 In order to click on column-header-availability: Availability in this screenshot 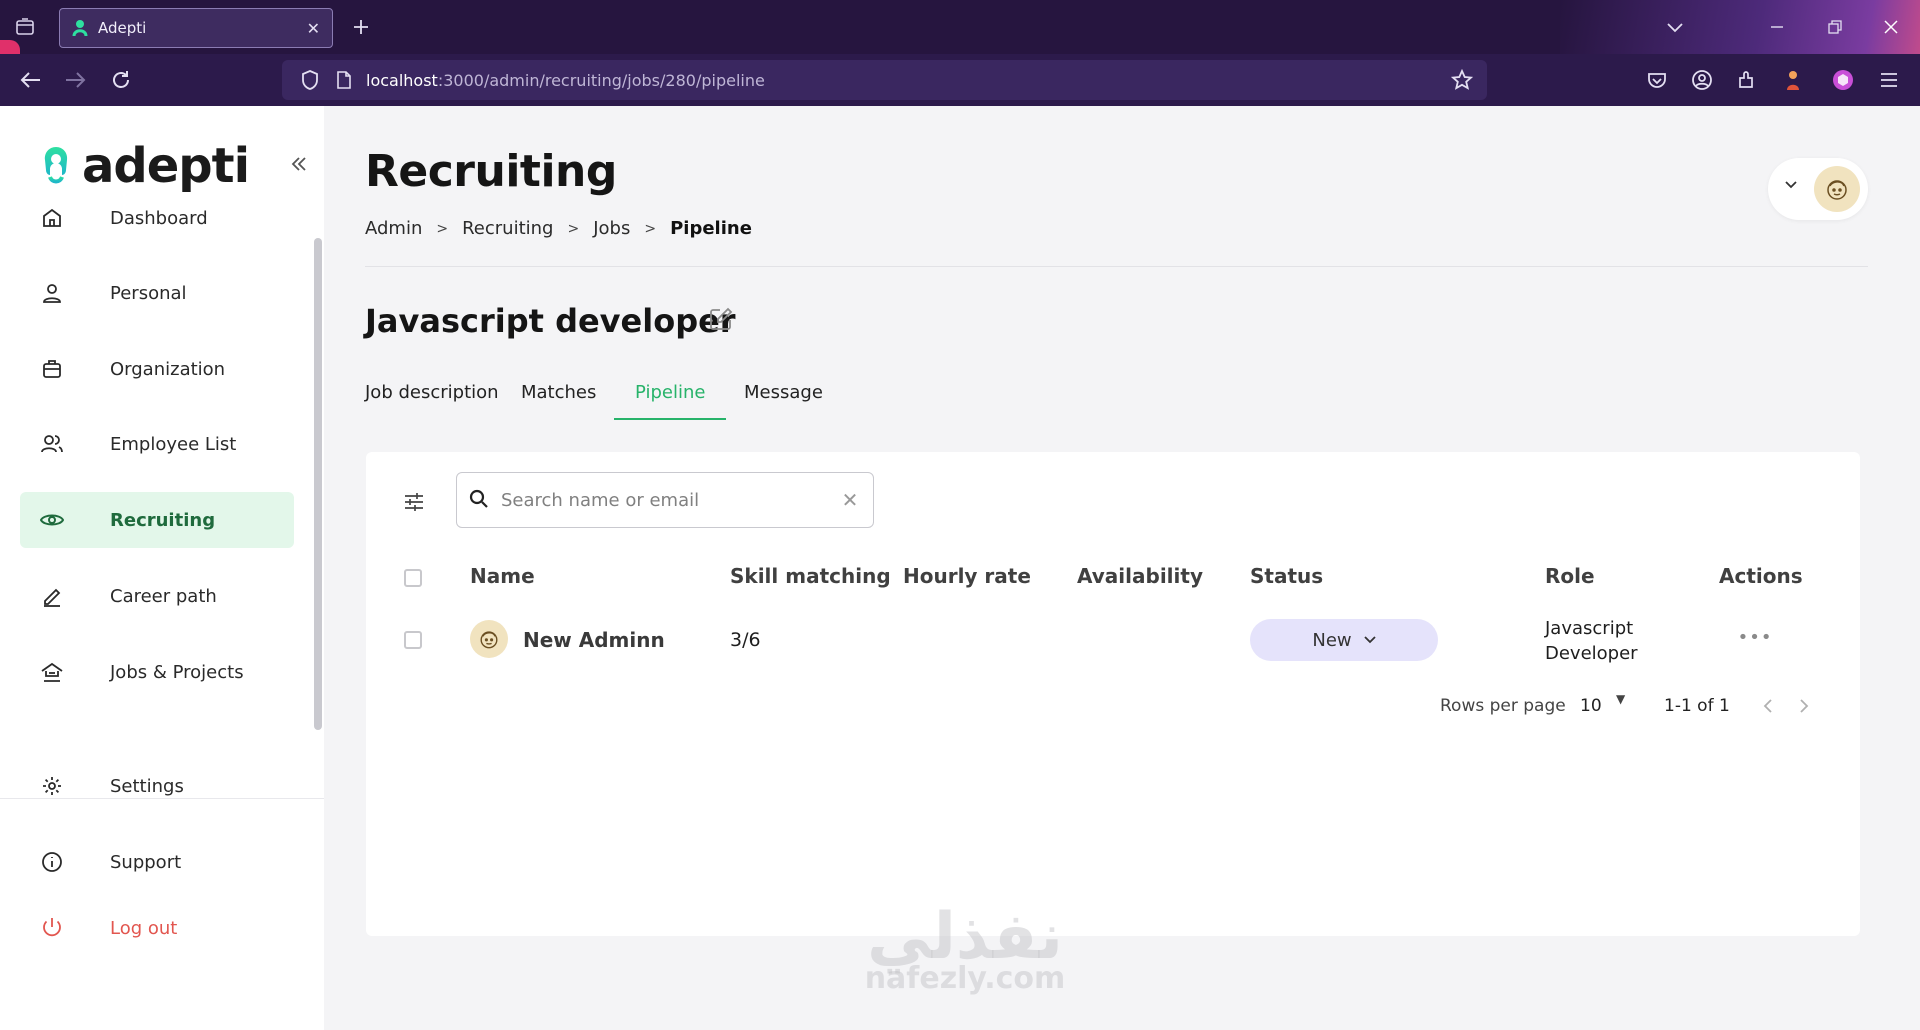, I will do `click(1140, 576)`.